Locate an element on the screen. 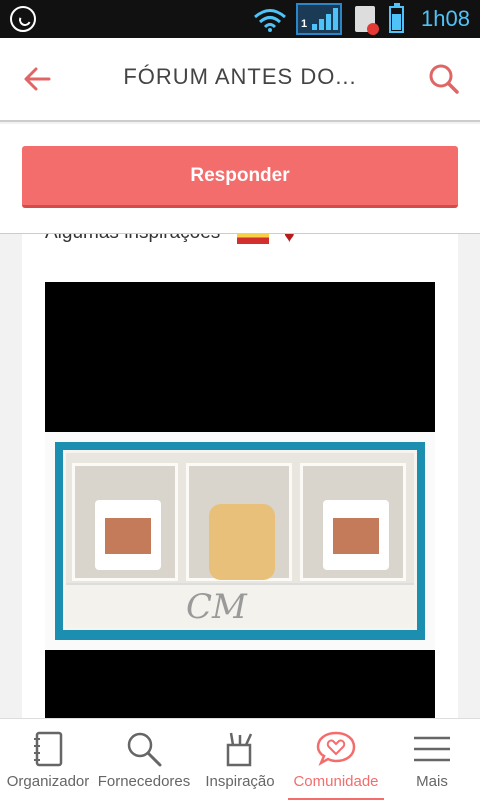 The height and width of the screenshot is (800, 480). whatsapp-icon is located at coordinates (23, 19).